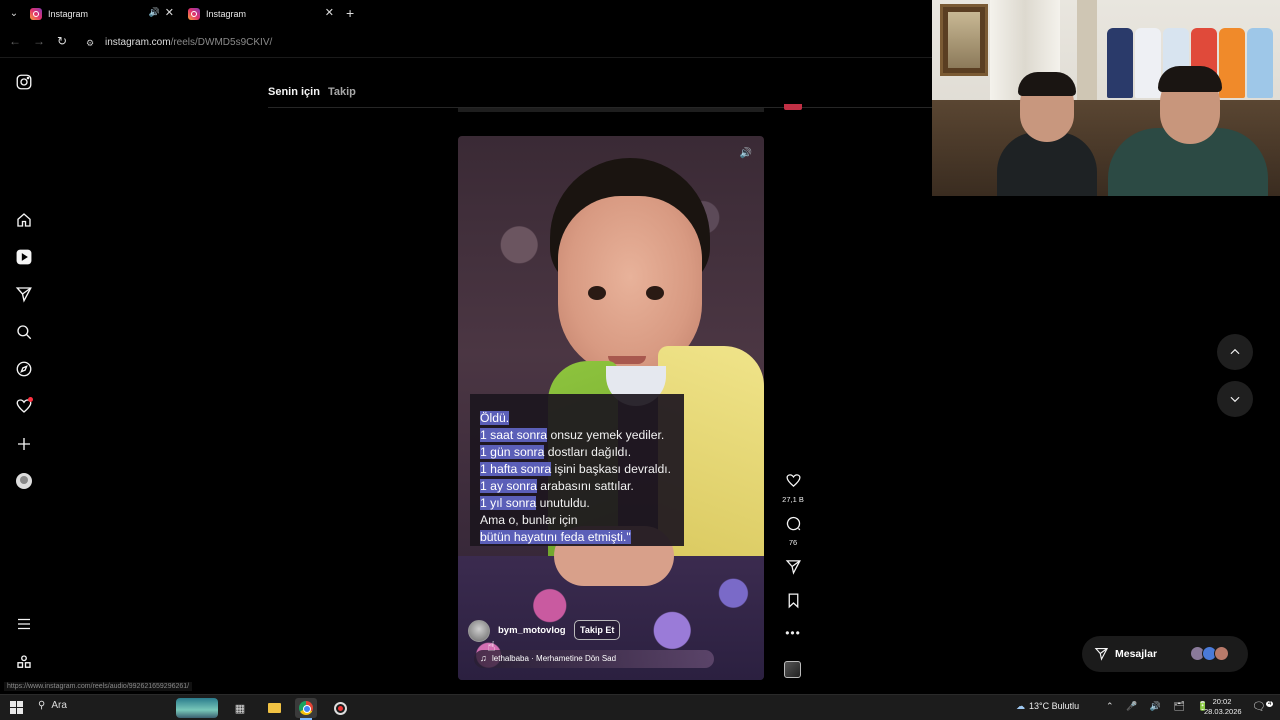 The width and height of the screenshot is (1280, 720). I want to click on more-dots-icon: •••, so click(793, 633).